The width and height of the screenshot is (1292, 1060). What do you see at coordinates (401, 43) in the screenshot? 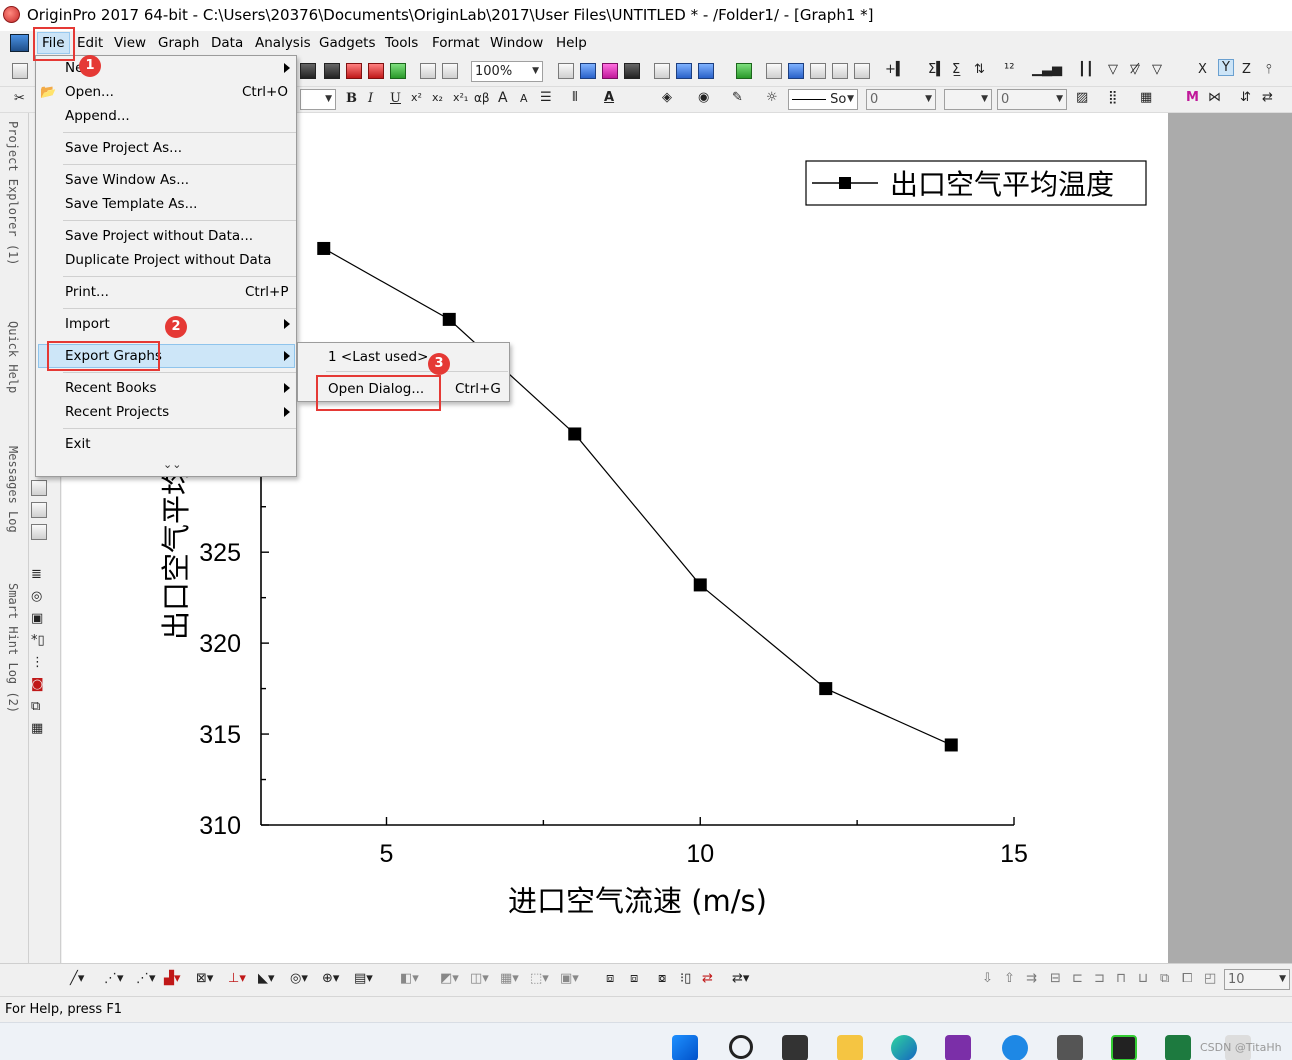
I see `menu-tools: Tools` at bounding box center [401, 43].